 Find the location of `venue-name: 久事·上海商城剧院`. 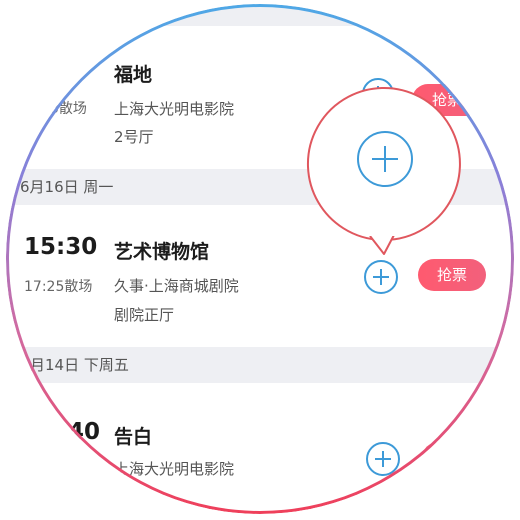

venue-name: 久事·上海商城剧院 is located at coordinates (176, 286).